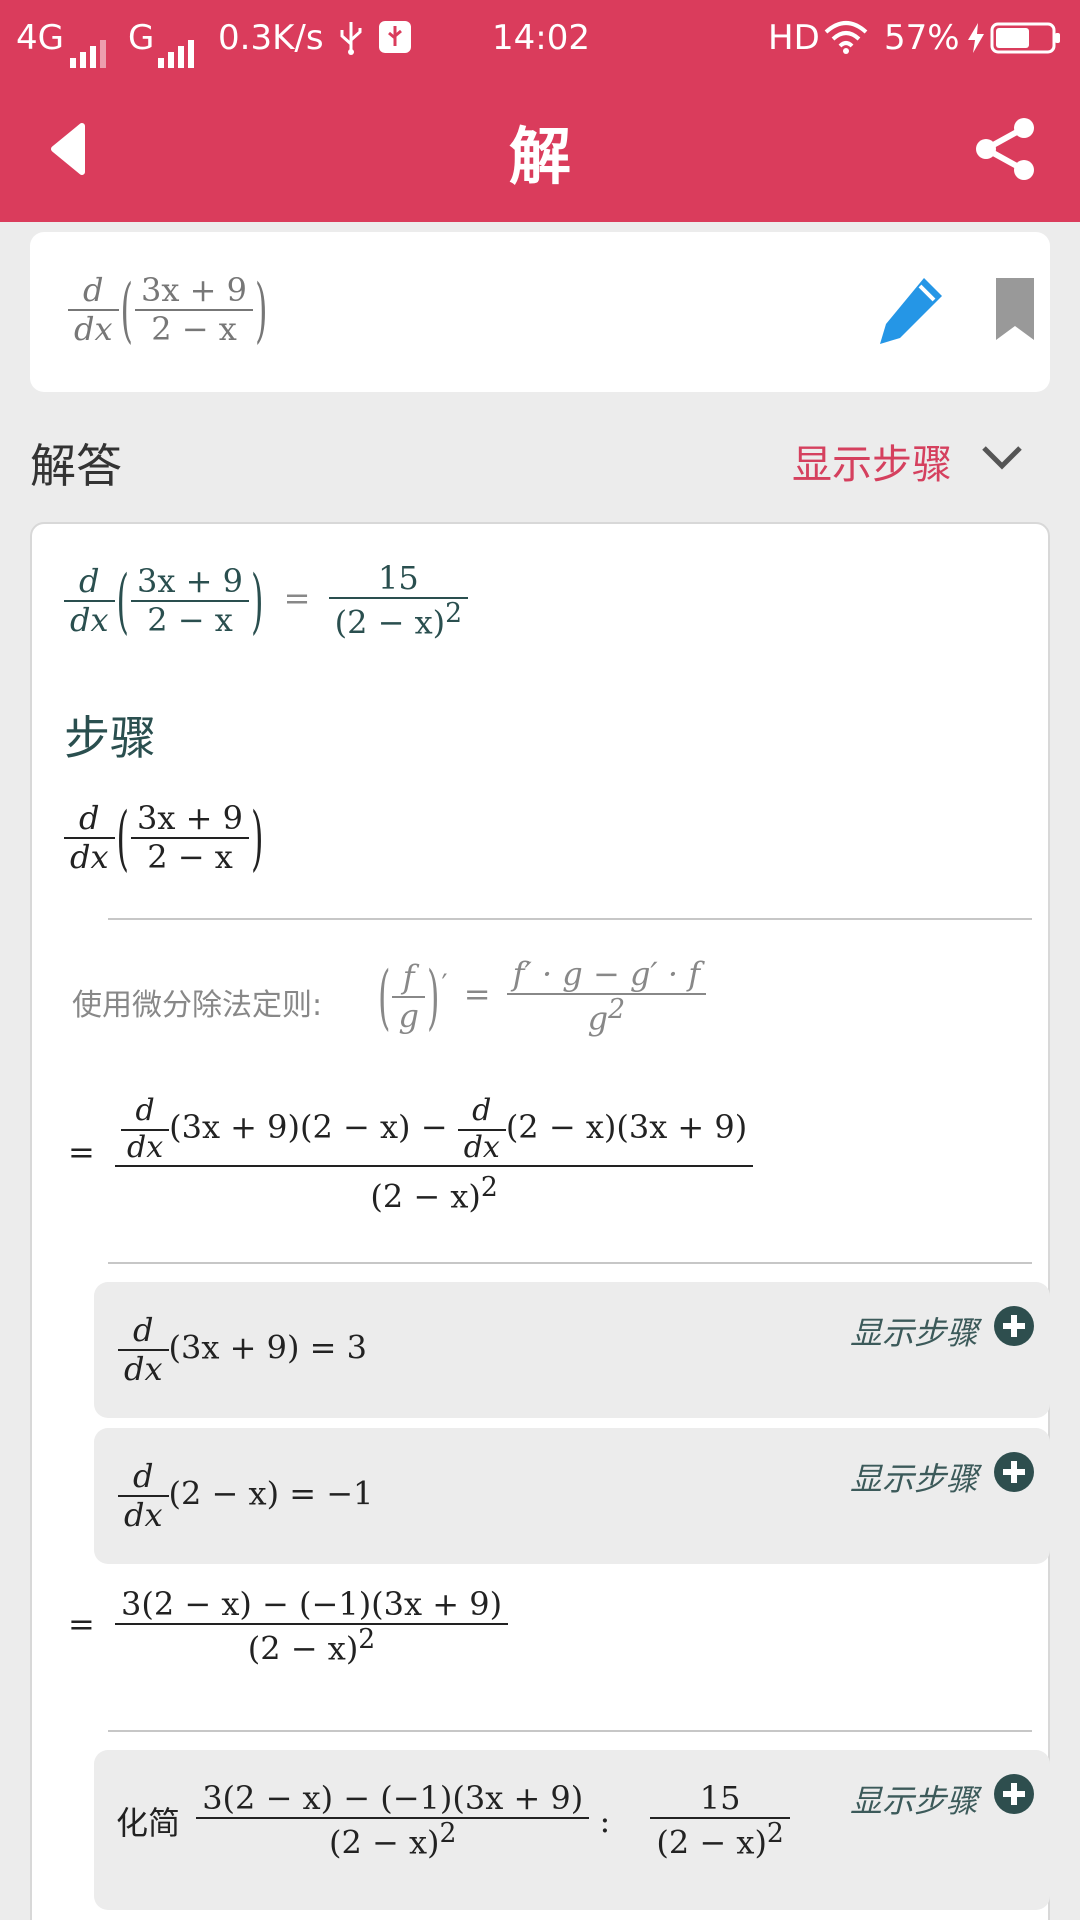 This screenshot has height=1920, width=1080. What do you see at coordinates (76, 466) in the screenshot?
I see `solution-title: 解答` at bounding box center [76, 466].